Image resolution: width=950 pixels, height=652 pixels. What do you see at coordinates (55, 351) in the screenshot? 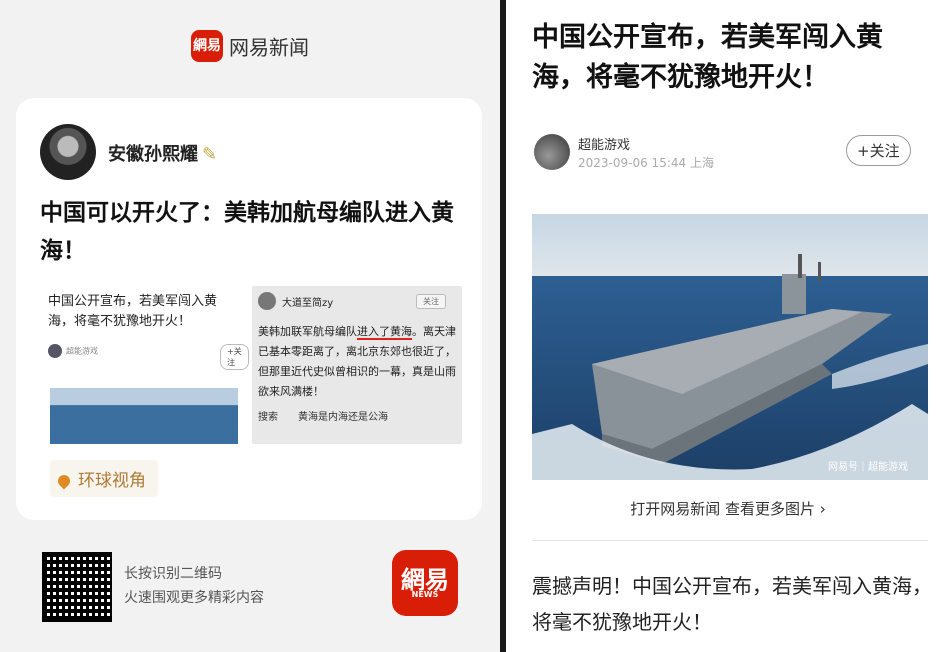
I see `embedded-avatar` at bounding box center [55, 351].